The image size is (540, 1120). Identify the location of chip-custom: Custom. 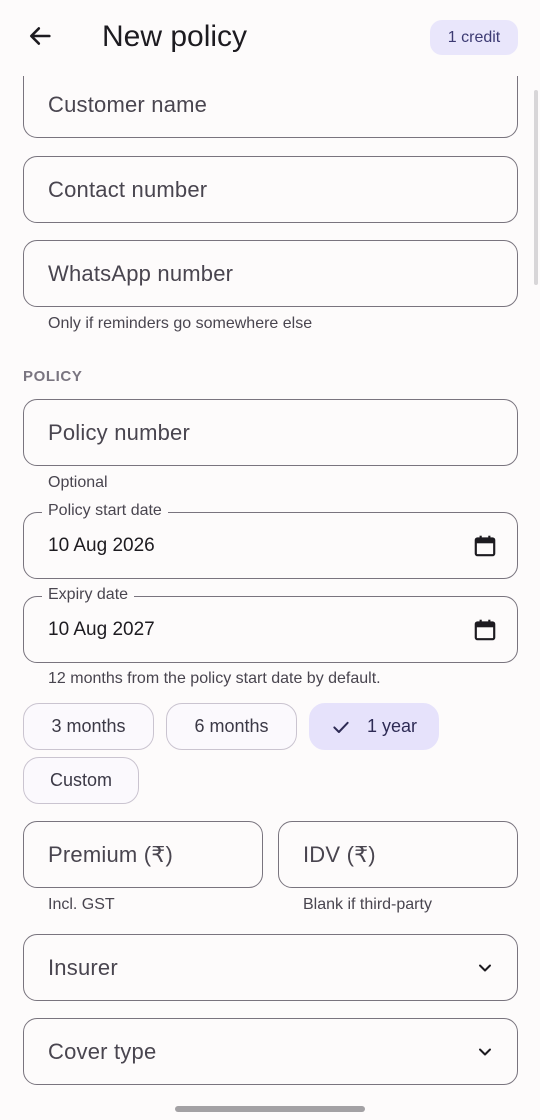
(81, 780).